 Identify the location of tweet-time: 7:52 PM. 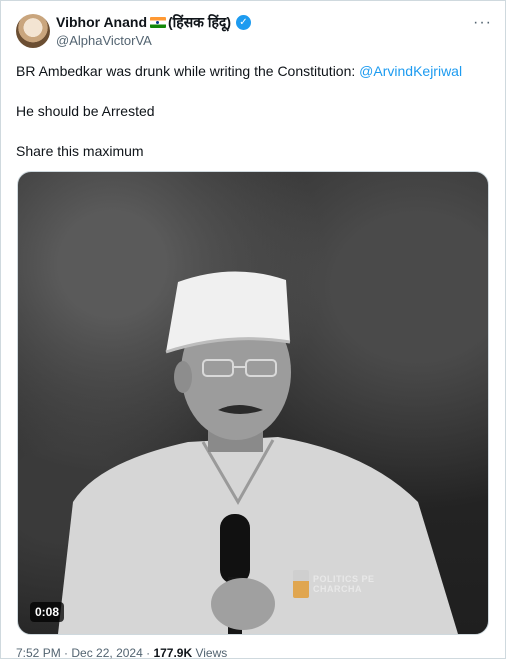
(38, 653).